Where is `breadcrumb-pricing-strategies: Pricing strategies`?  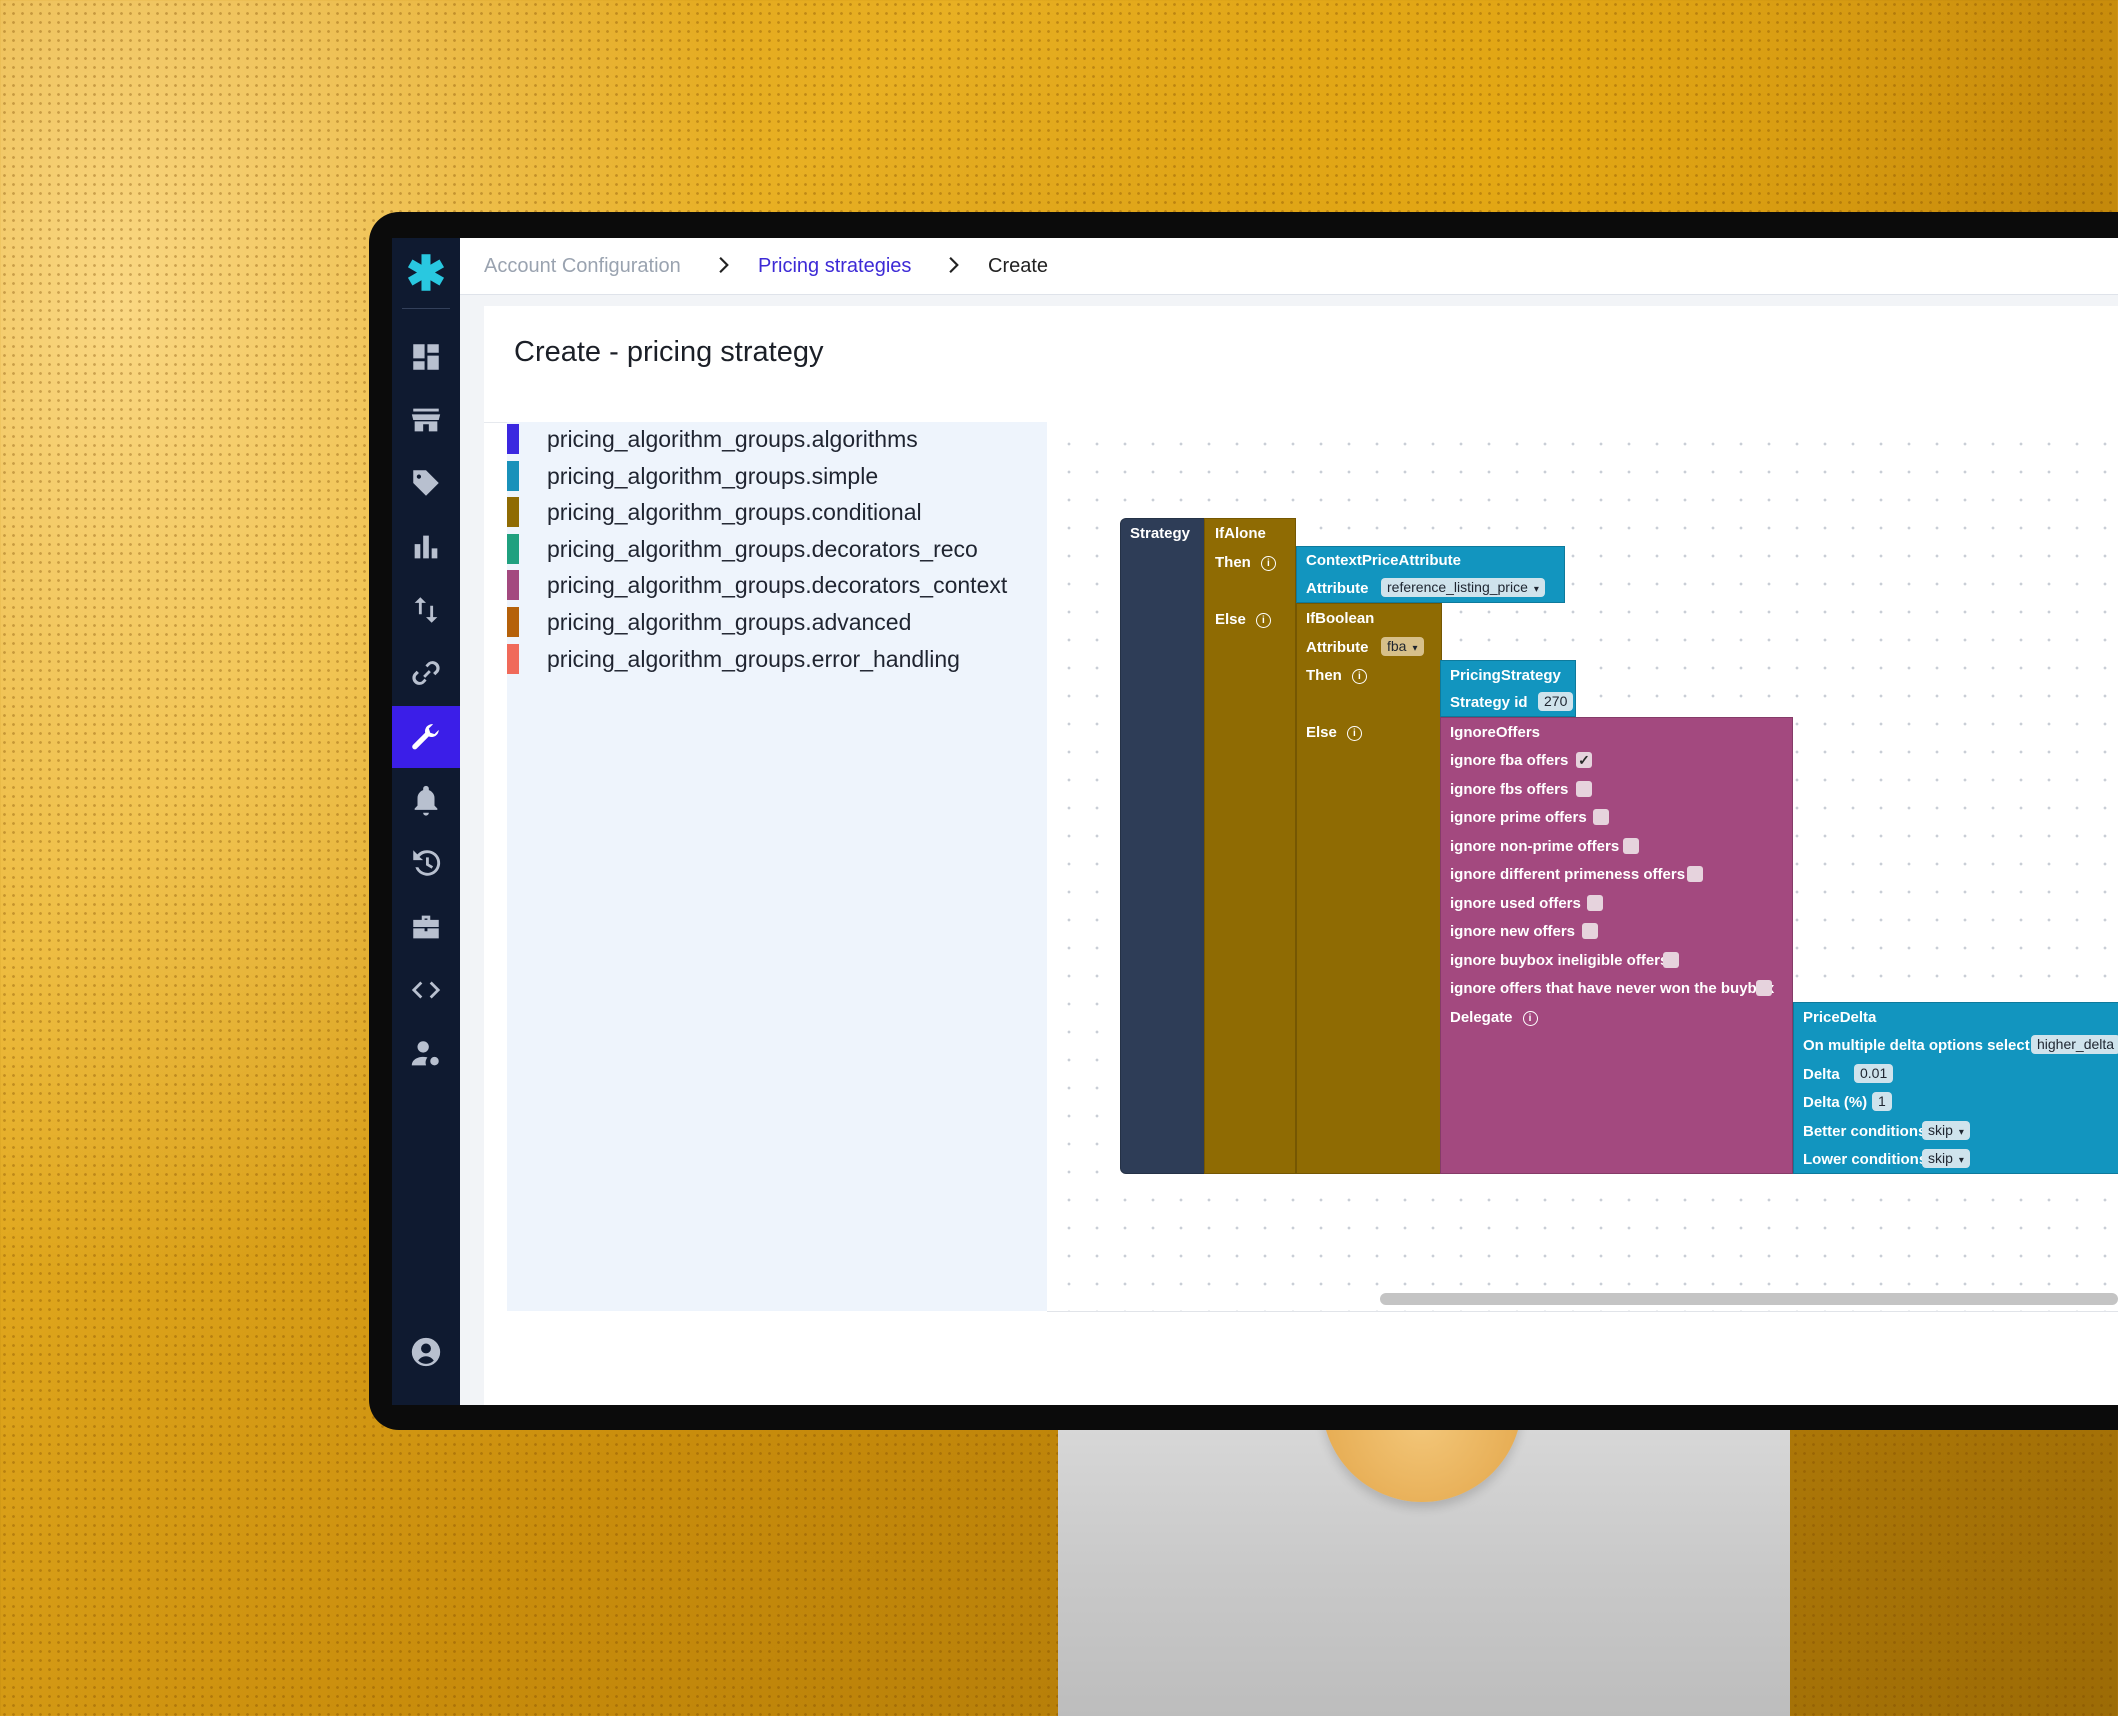
breadcrumb-pricing-strategies: Pricing strategies is located at coordinates (834, 266).